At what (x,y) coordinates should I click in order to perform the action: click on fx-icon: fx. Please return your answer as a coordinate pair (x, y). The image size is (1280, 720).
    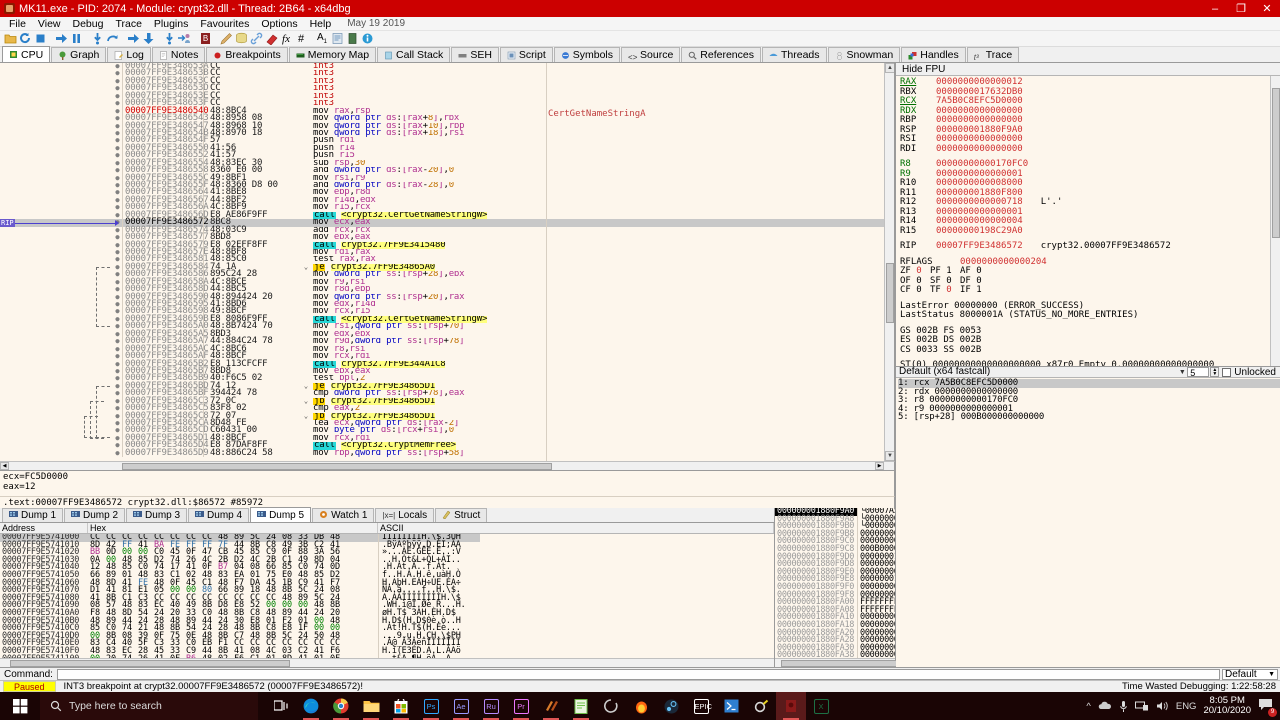
    Looking at the image, I should click on (286, 39).